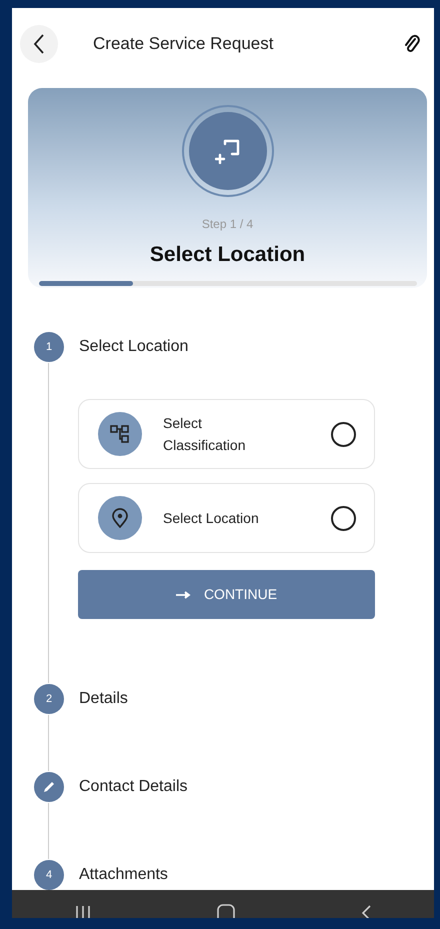 The height and width of the screenshot is (929, 440). Describe the element at coordinates (49, 875) in the screenshot. I see `step-number: 4` at that location.